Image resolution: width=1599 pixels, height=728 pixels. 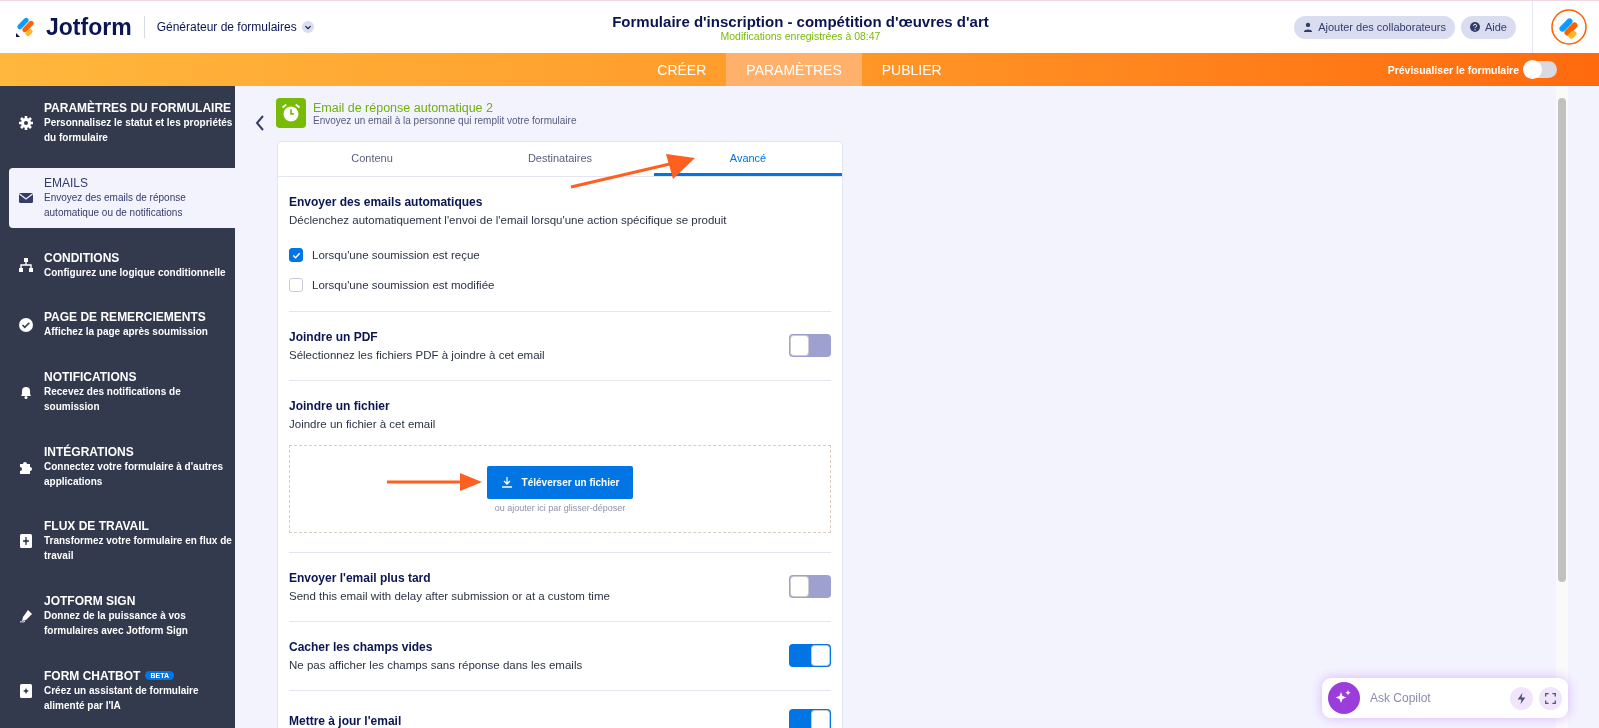 What do you see at coordinates (1401, 698) in the screenshot?
I see `copilot-placeholder: Ask Copilot` at bounding box center [1401, 698].